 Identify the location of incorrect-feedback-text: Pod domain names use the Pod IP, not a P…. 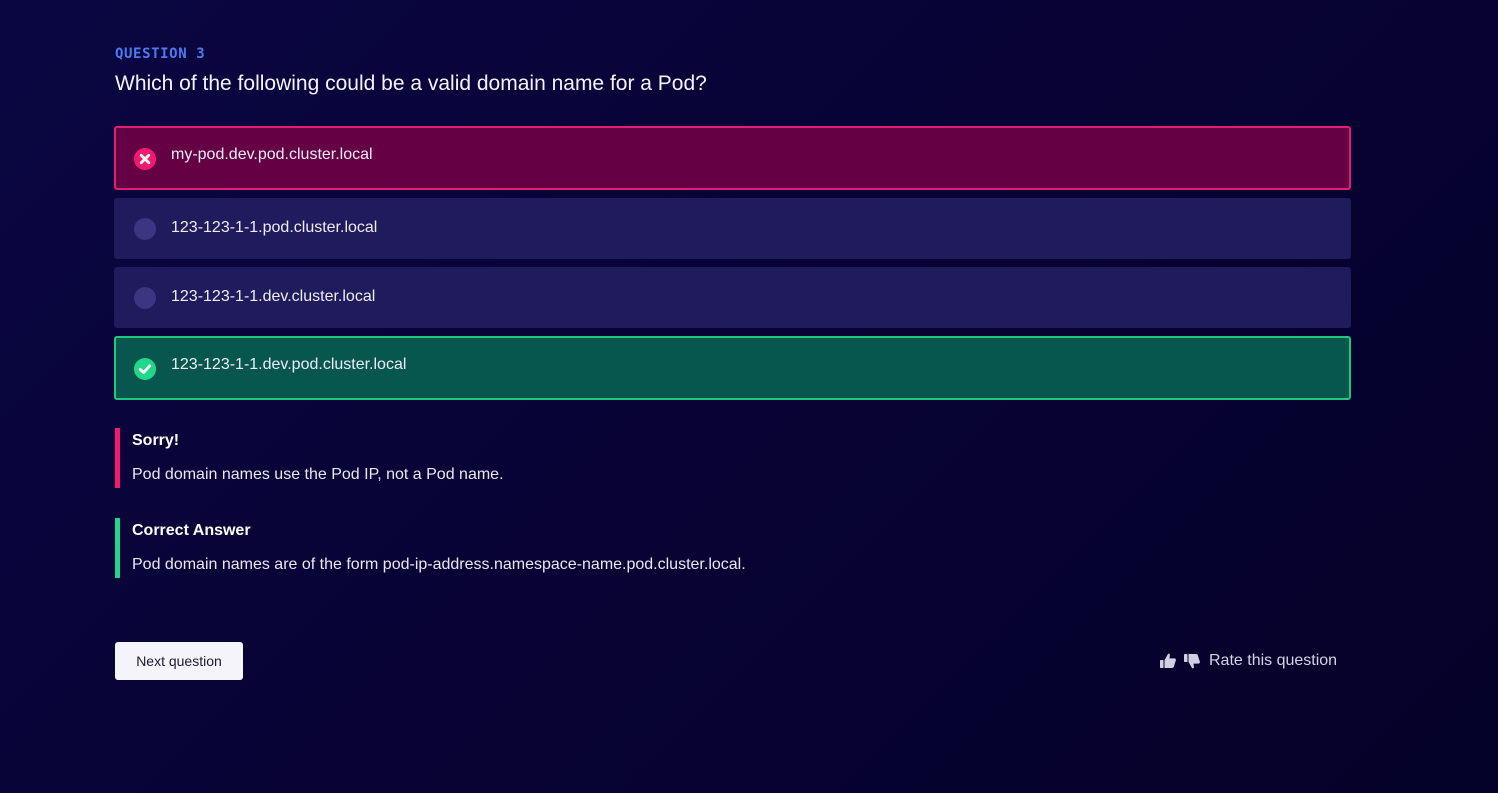
(318, 474).